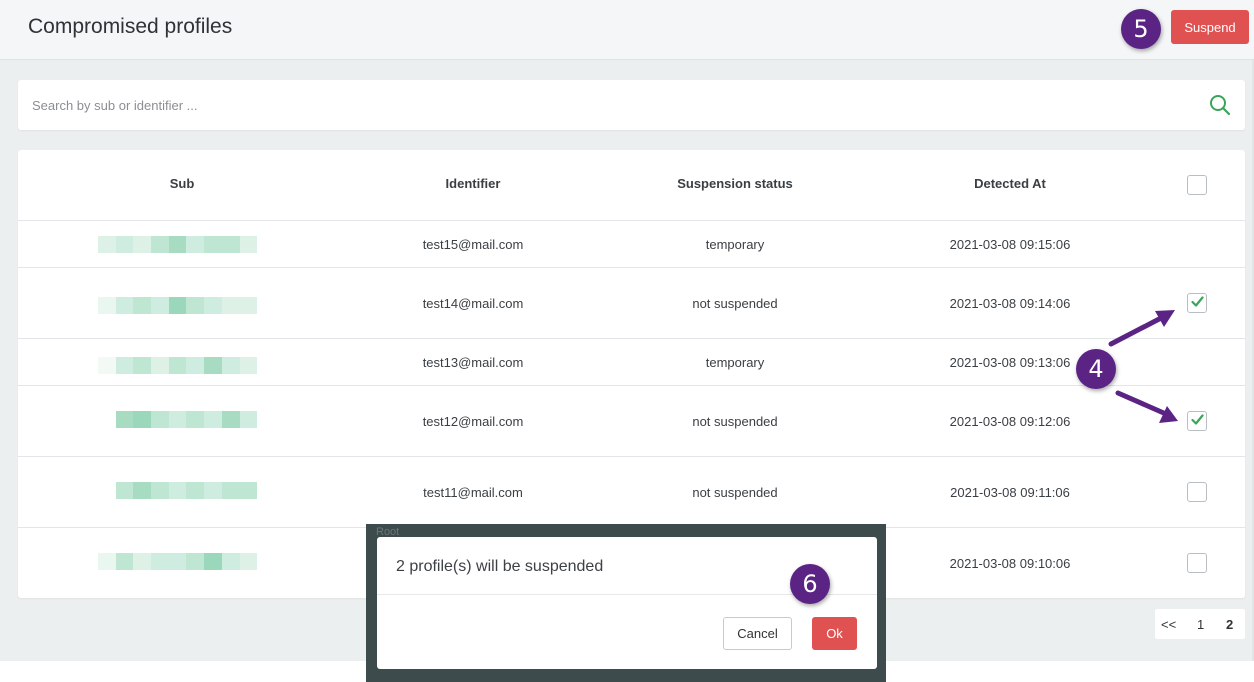 The height and width of the screenshot is (682, 1254). I want to click on column-header-sub: Sub, so click(182, 183).